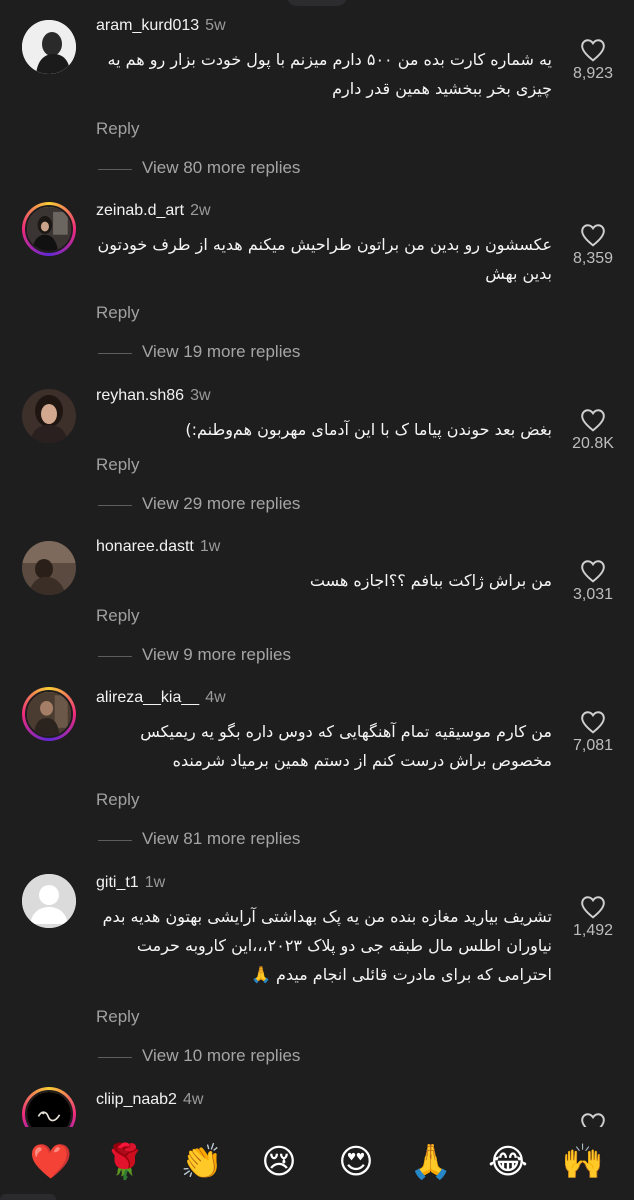 This screenshot has height=1200, width=634. I want to click on comment-username: giti_t1, so click(117, 882).